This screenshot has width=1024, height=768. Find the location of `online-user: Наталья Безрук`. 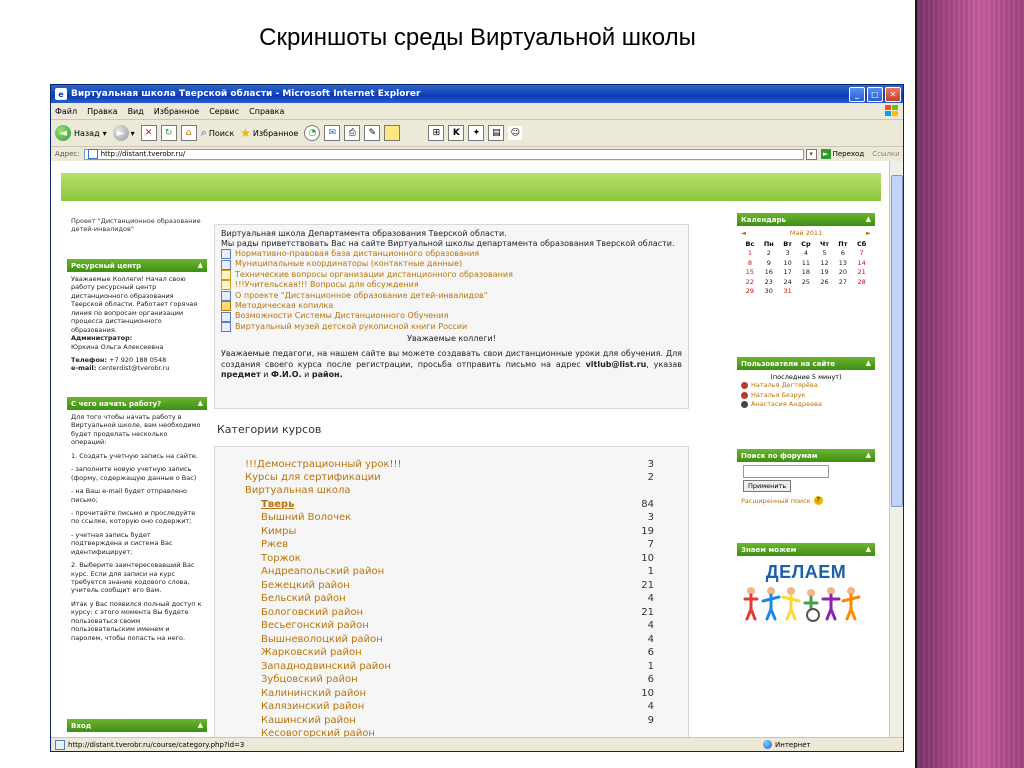

online-user: Наталья Безрук is located at coordinates (806, 395).